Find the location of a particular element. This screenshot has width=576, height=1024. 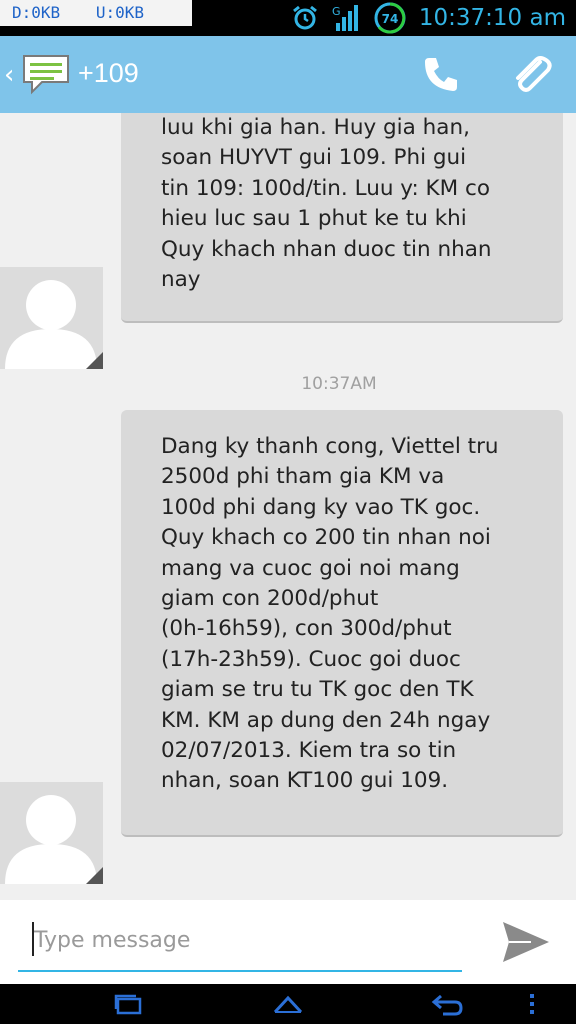

send-button is located at coordinates (526, 942).